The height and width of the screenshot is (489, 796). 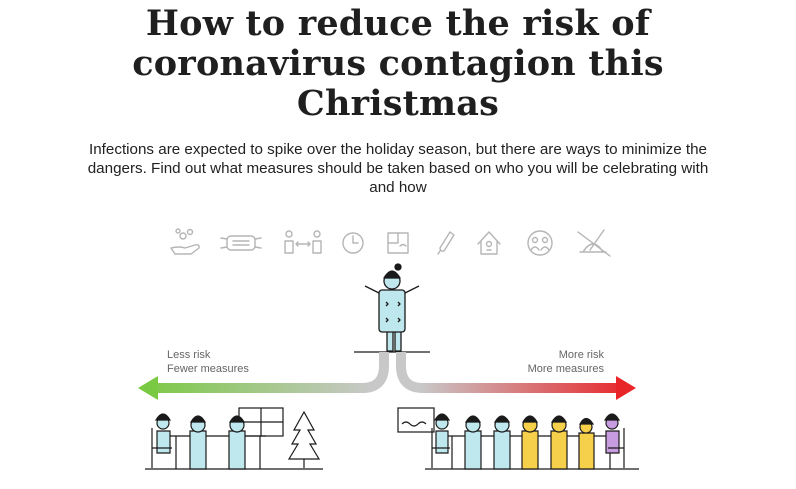 I want to click on less-risk-line: Less risk, so click(x=189, y=355).